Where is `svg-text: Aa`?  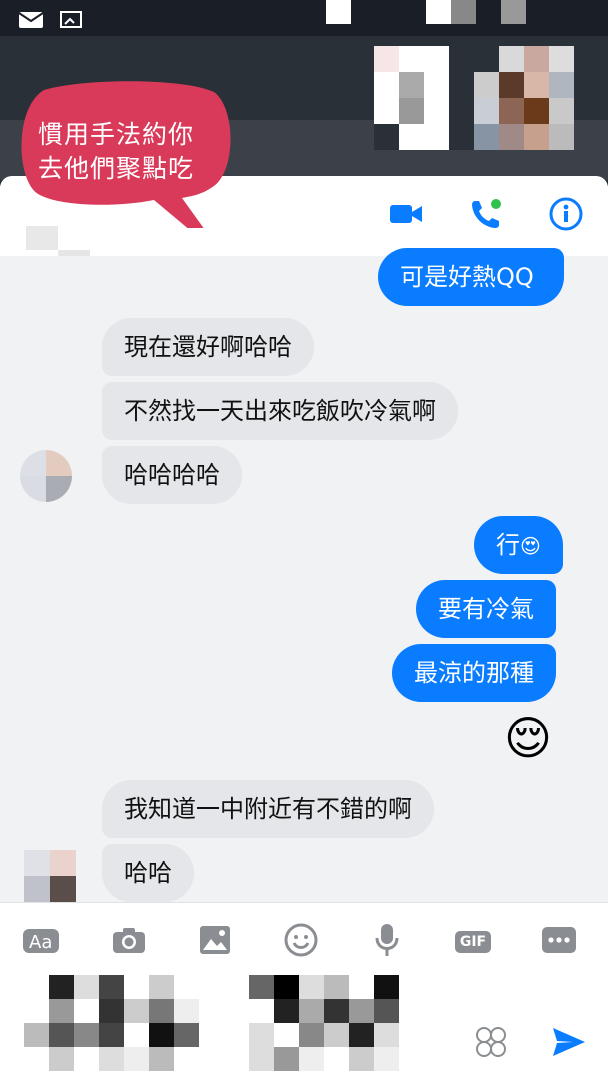 svg-text: Aa is located at coordinates (40, 942).